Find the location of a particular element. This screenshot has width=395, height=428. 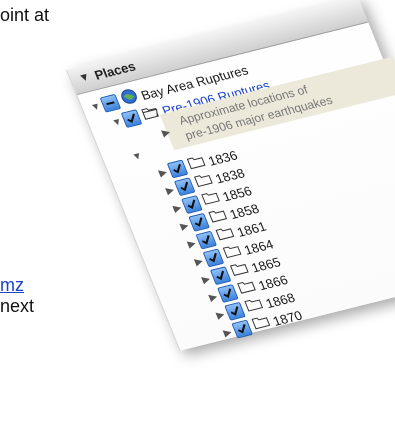

expand-arrow-icon: ▼ is located at coordinates (138, 157).